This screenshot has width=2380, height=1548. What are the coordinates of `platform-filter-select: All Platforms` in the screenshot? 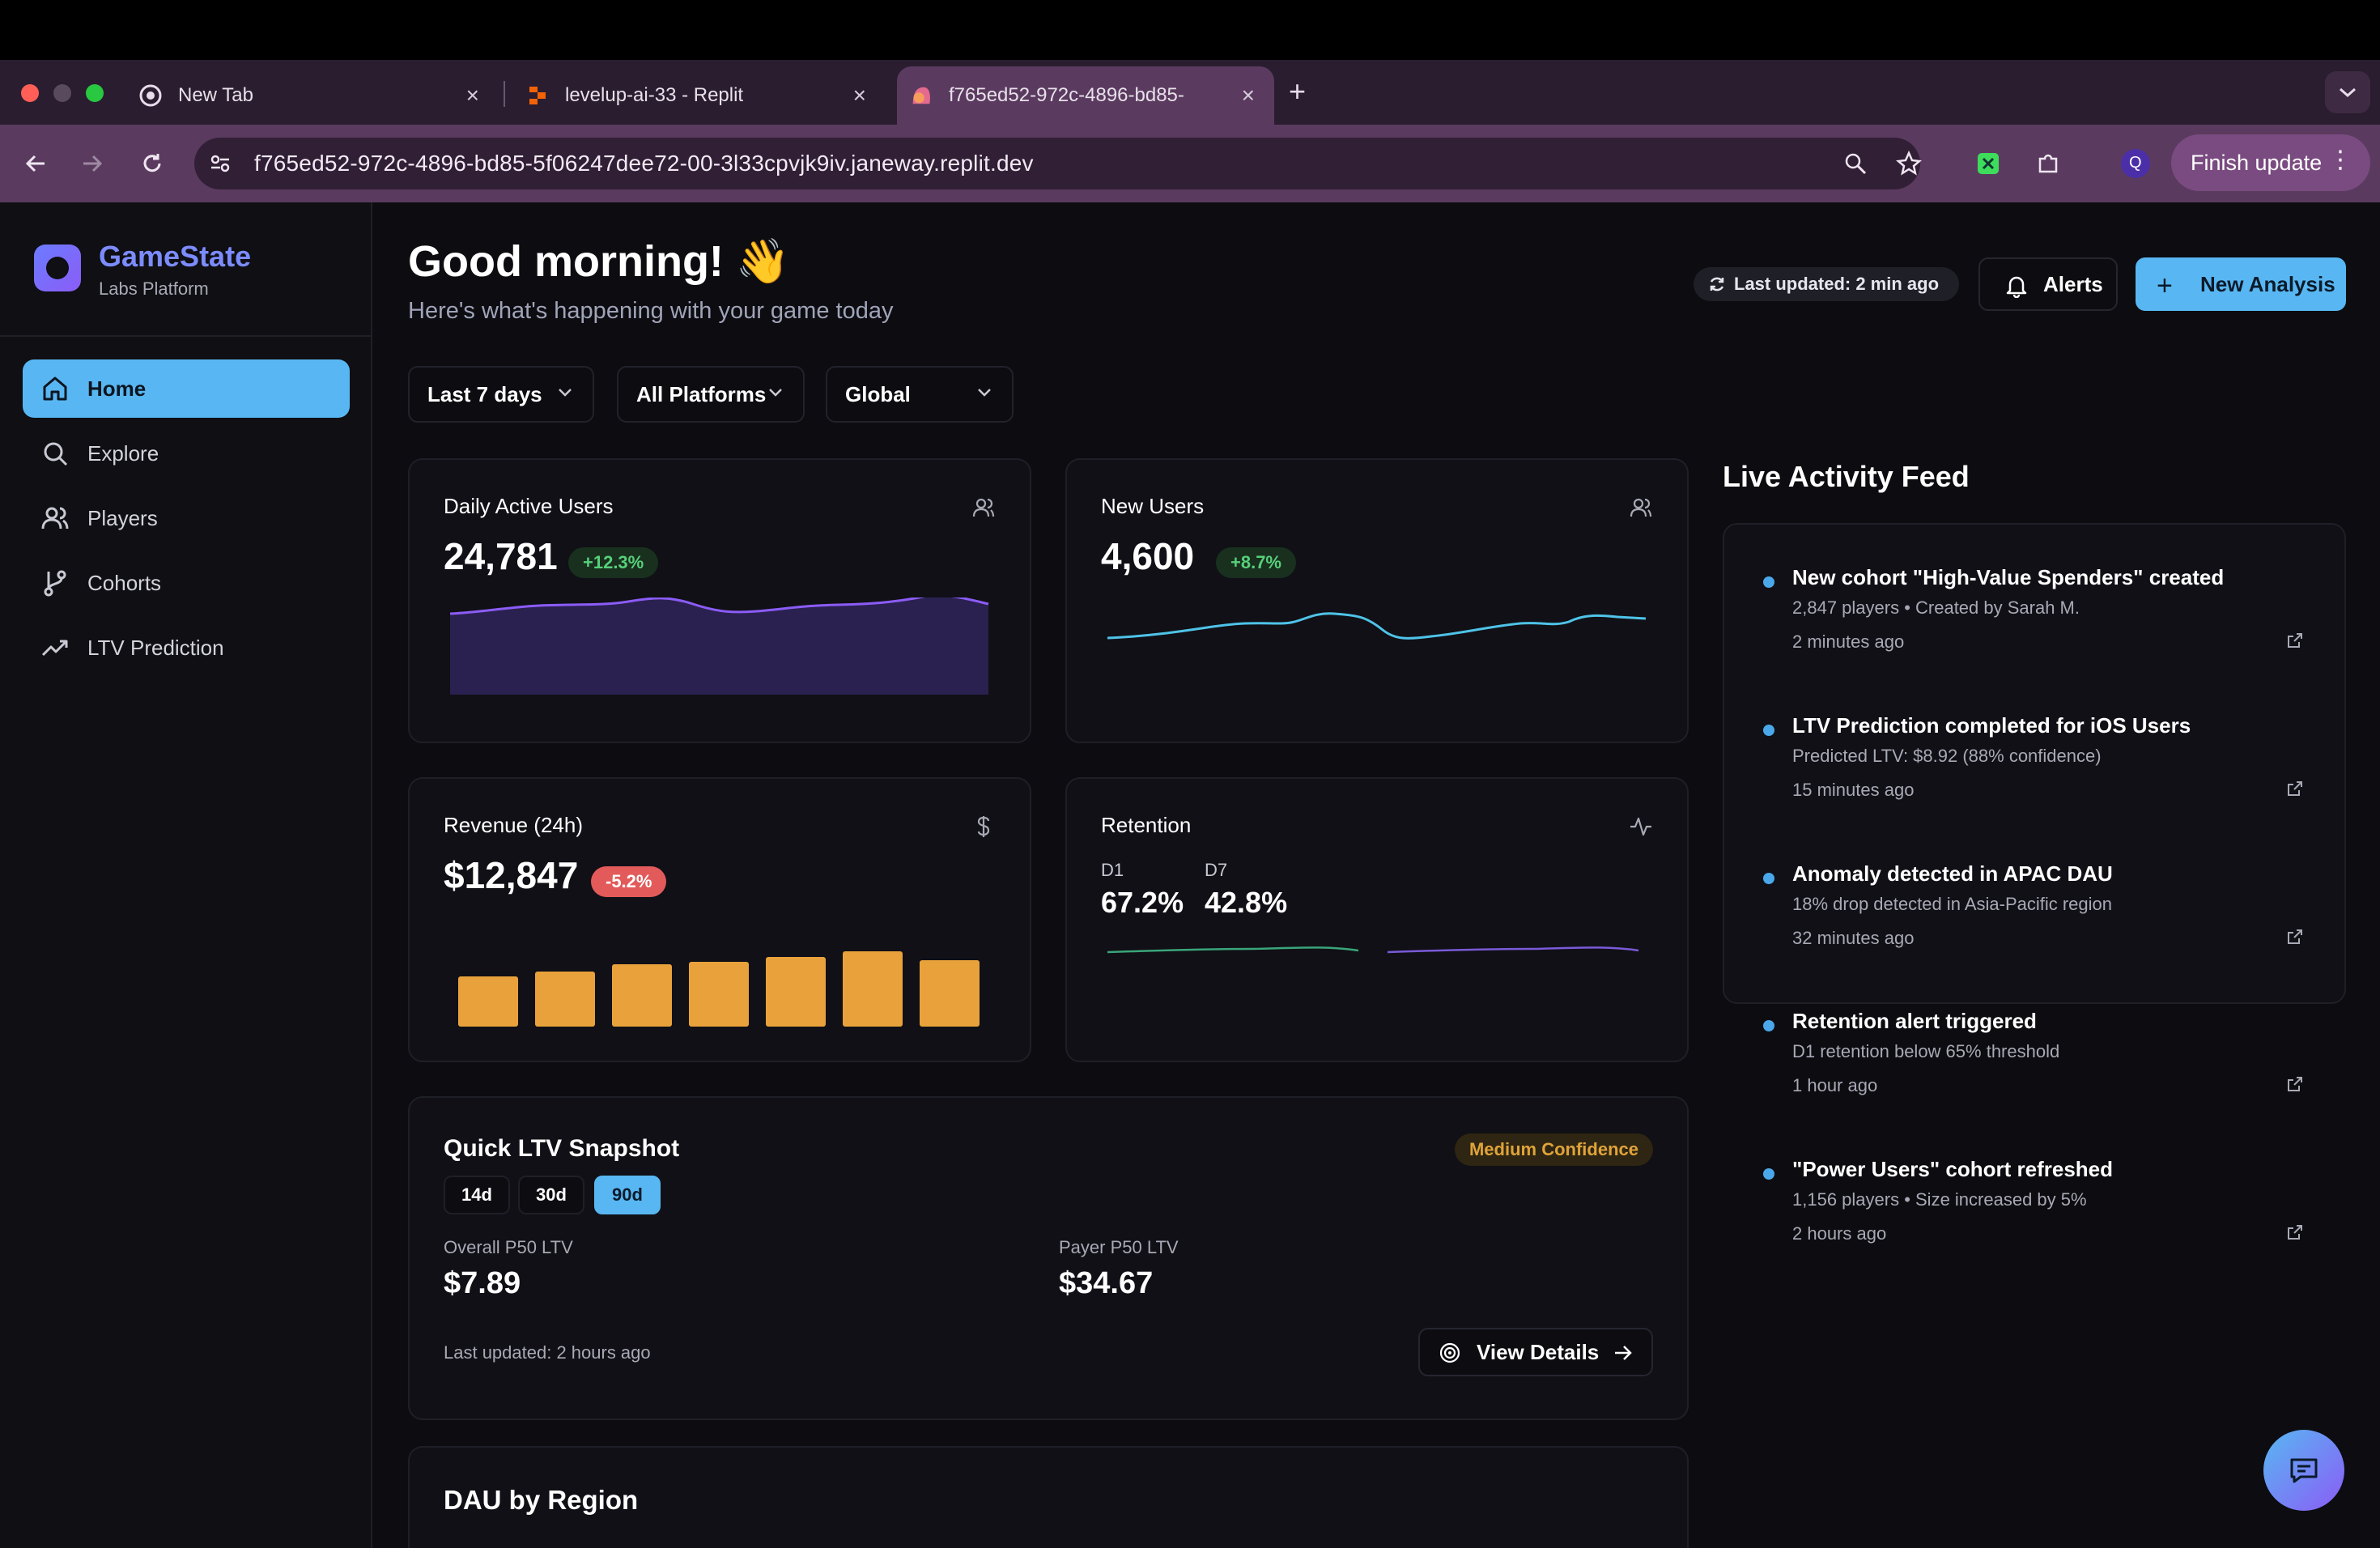 It's located at (711, 394).